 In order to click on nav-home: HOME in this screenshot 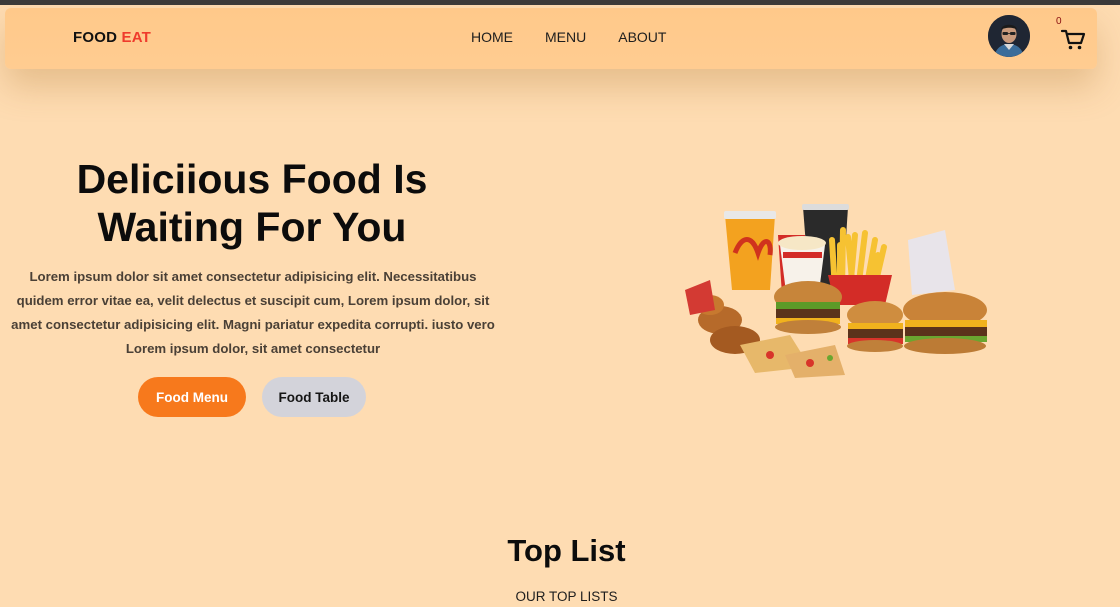, I will do `click(492, 37)`.